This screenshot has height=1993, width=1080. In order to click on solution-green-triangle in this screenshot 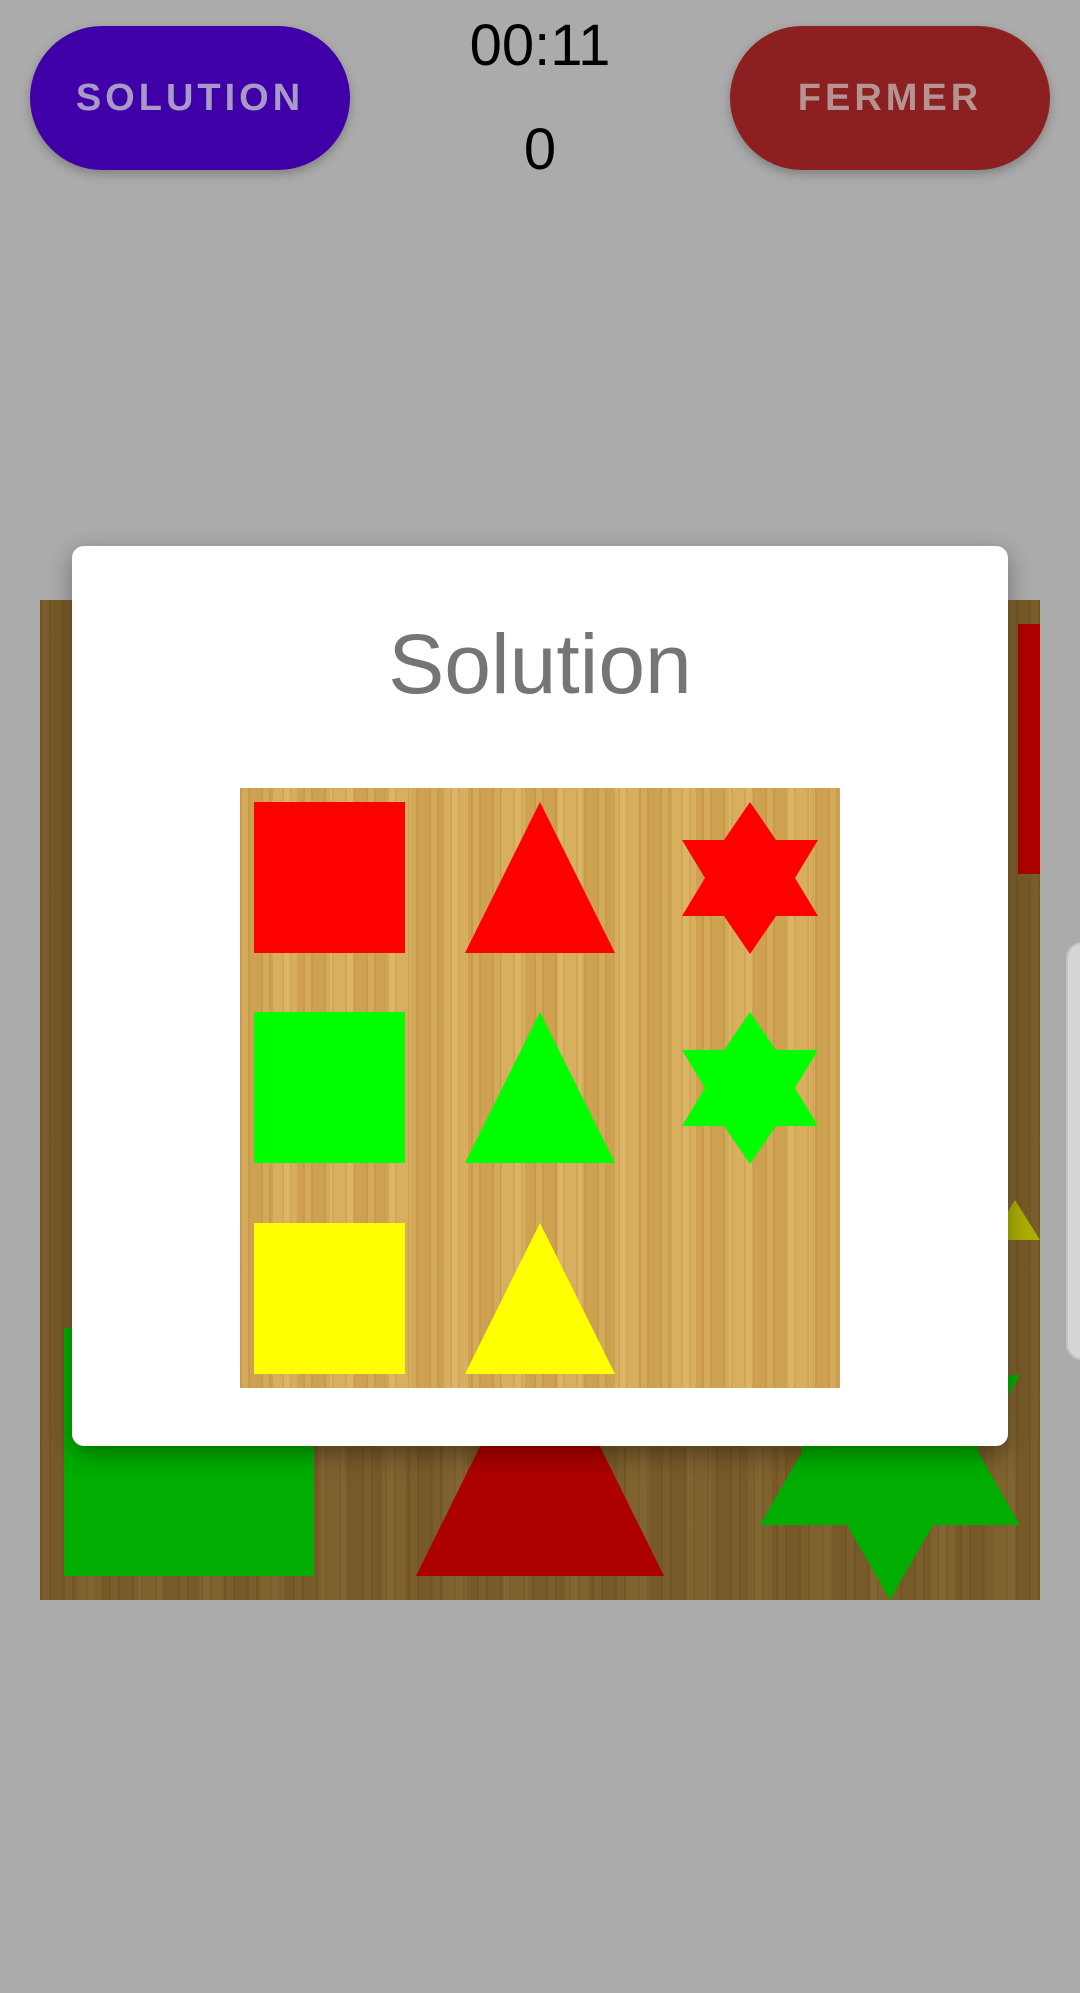, I will do `click(540, 1087)`.